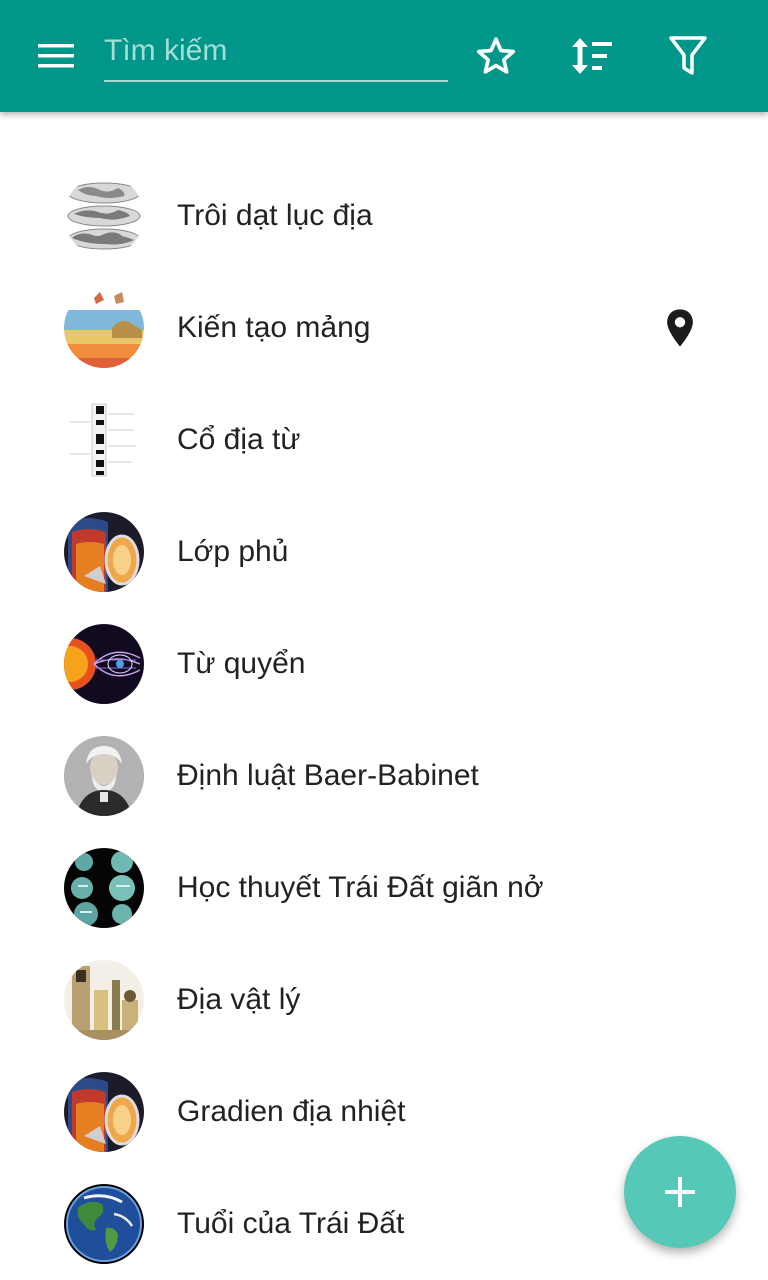 This screenshot has height=1280, width=768. Describe the element at coordinates (239, 999) in the screenshot. I see `list-item-label: Địa vật lý` at that location.